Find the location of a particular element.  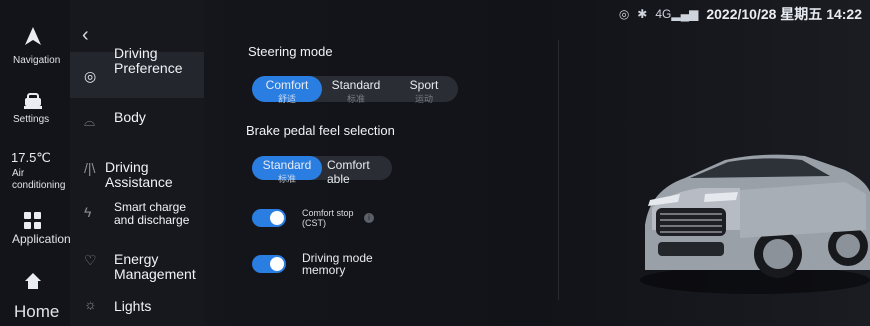

brake-standard-option: Standard 标准 is located at coordinates (287, 170).